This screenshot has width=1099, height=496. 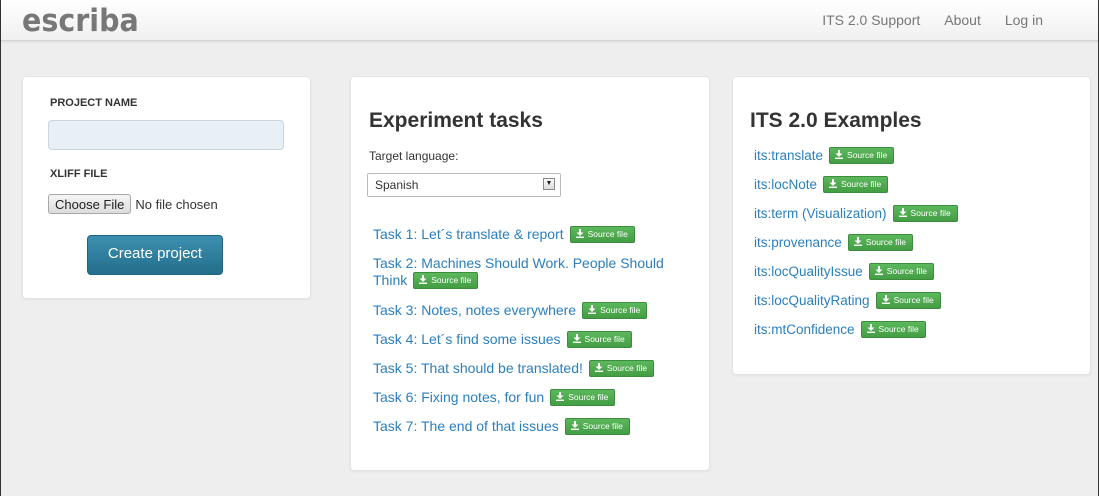 What do you see at coordinates (785, 184) in the screenshot?
I see `example-link: its:locNote` at bounding box center [785, 184].